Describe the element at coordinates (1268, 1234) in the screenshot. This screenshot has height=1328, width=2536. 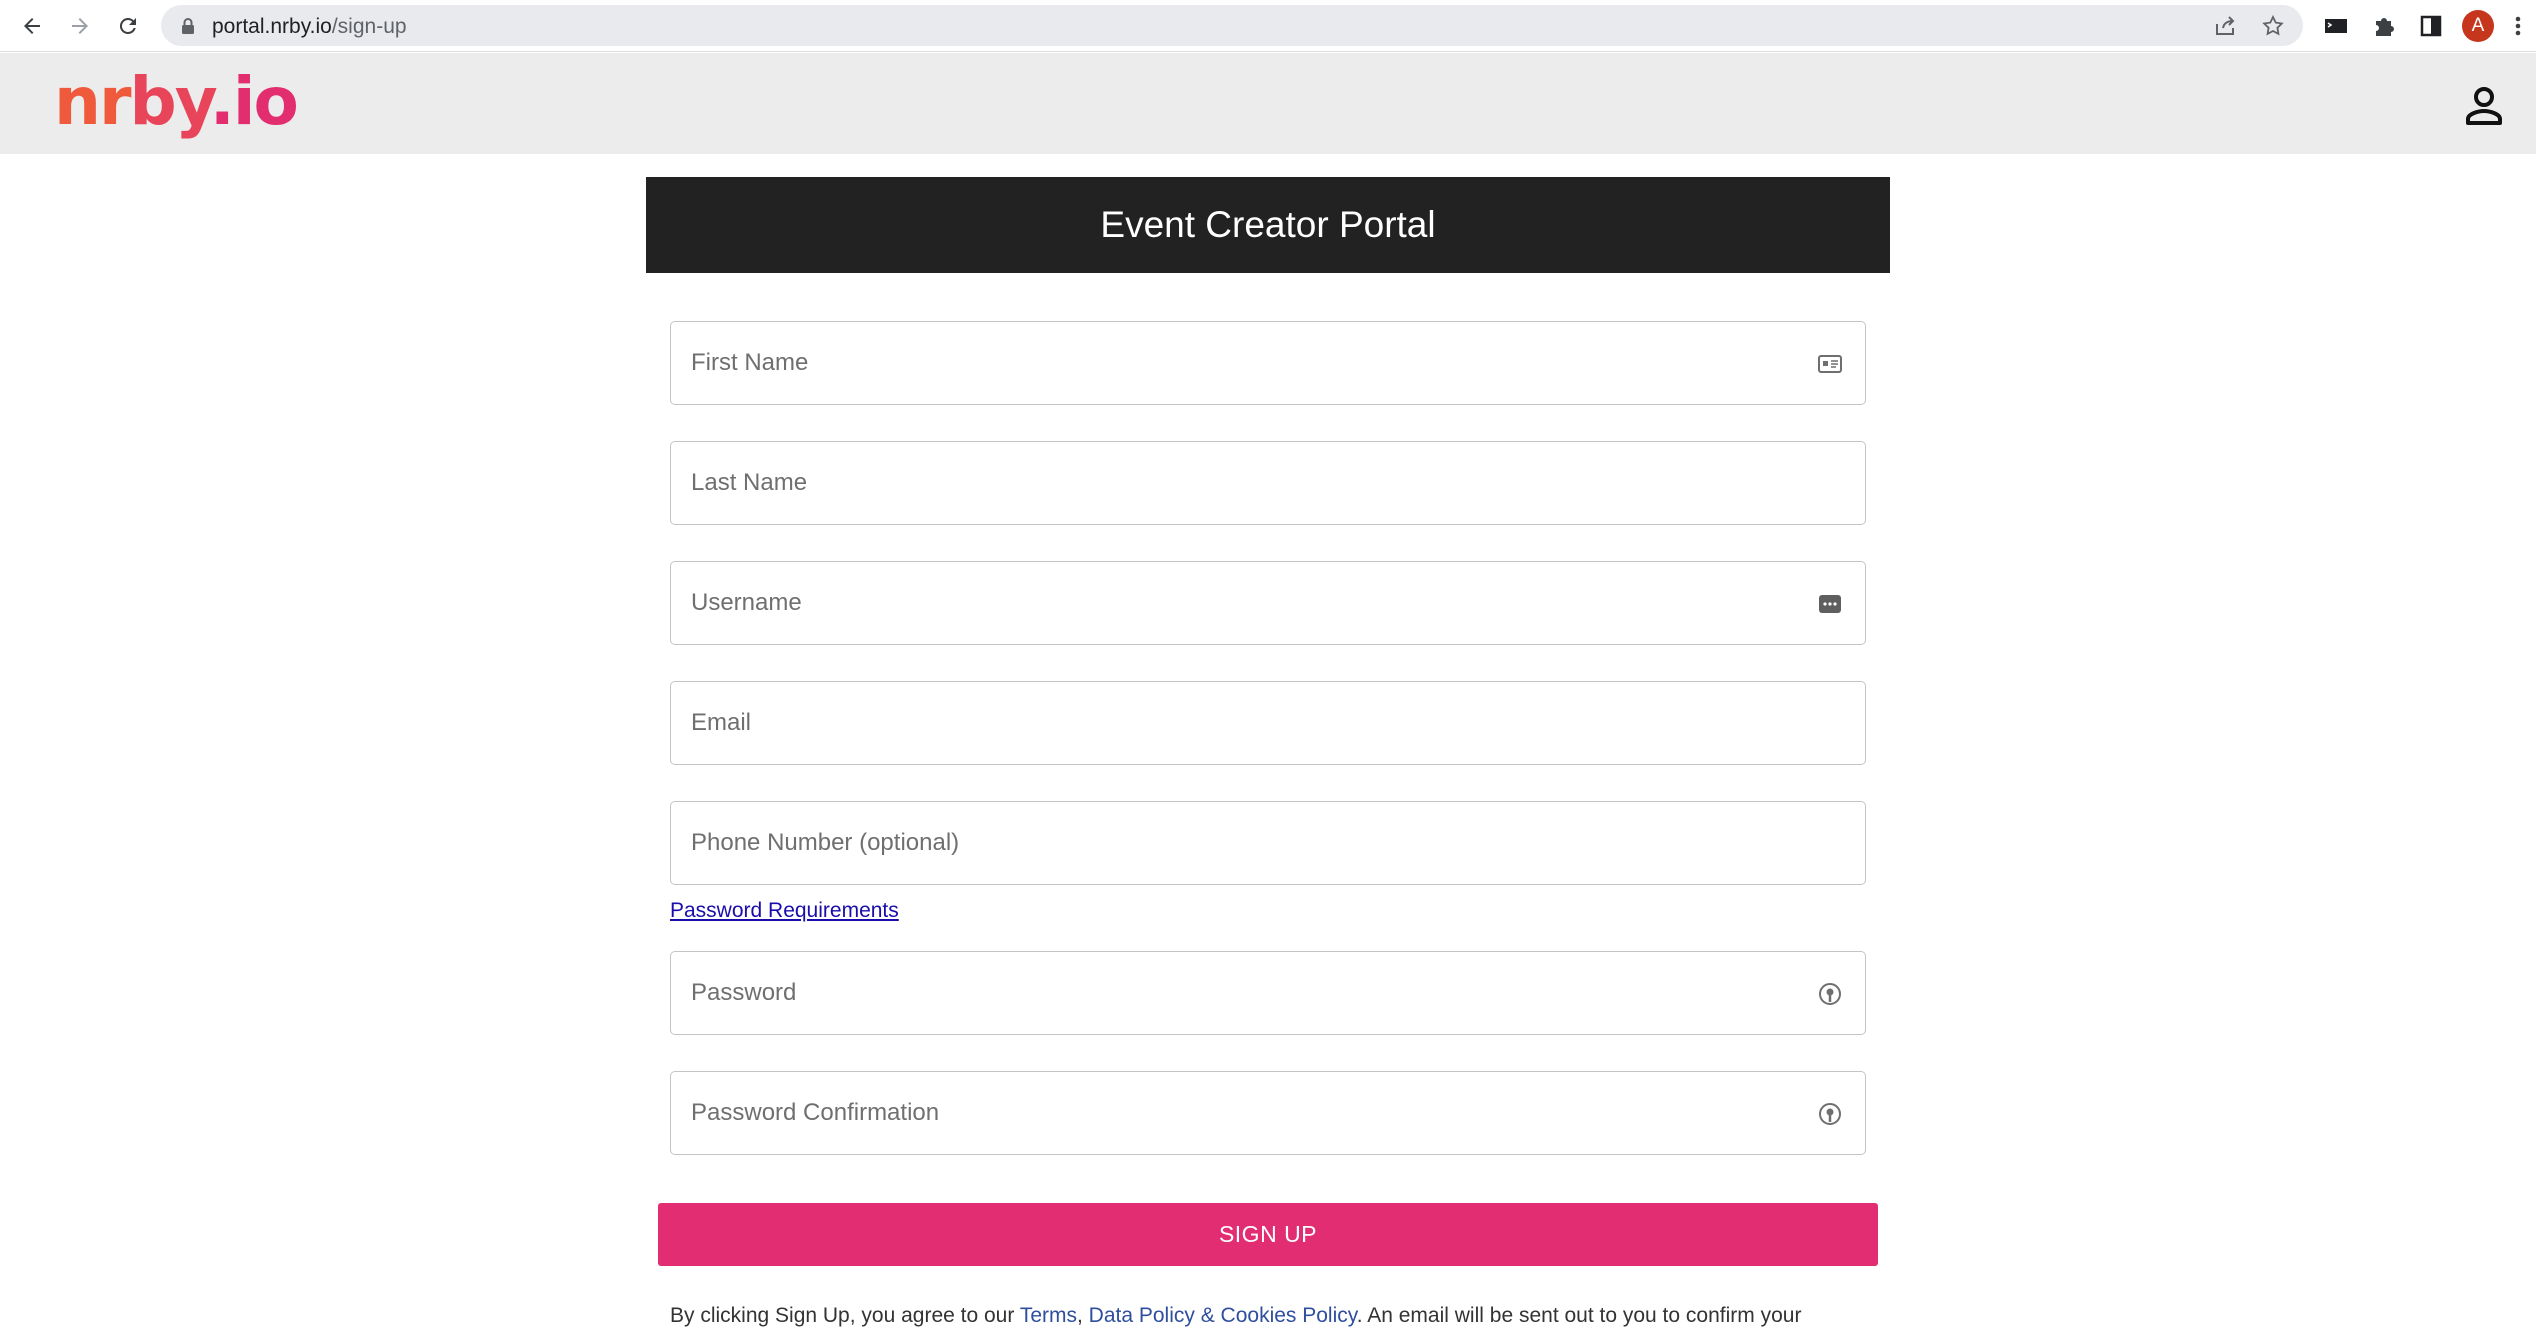
I see `sign-up-button: SIGN UP` at that location.